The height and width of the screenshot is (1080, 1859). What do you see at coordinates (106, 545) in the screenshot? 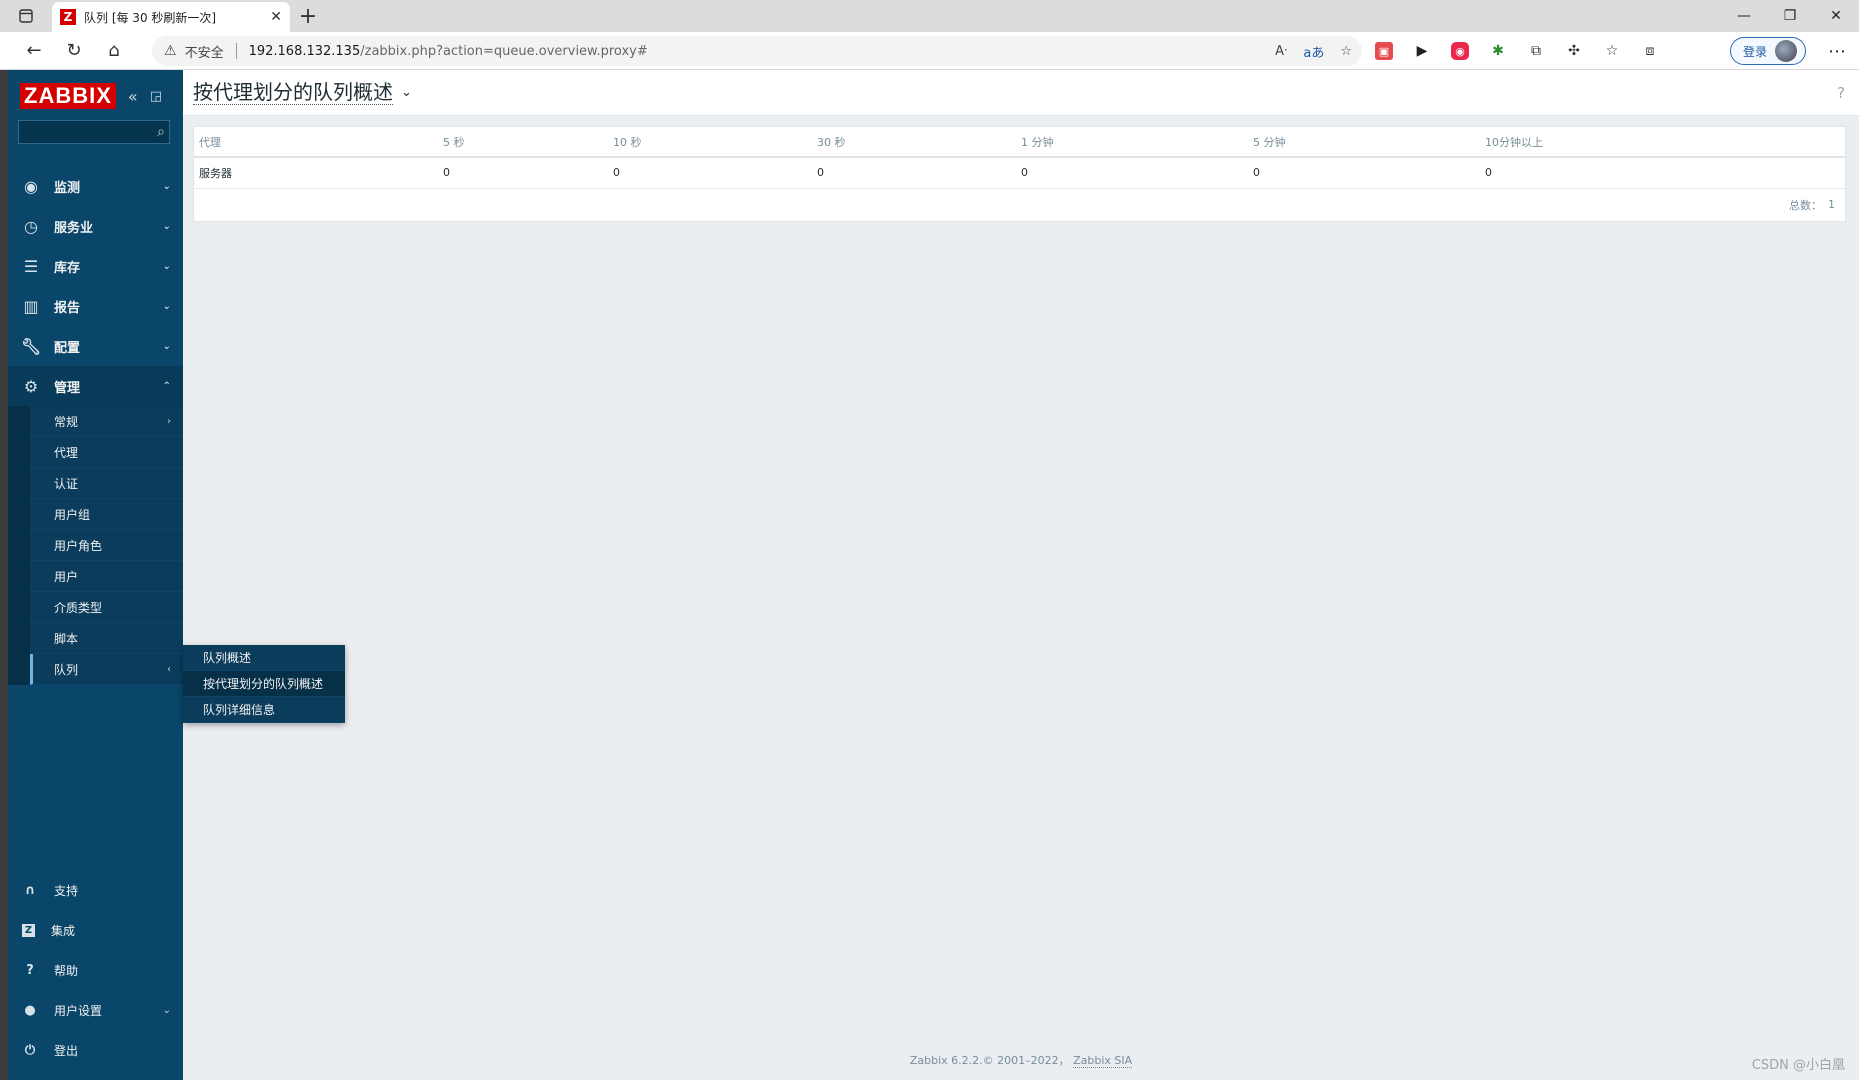
I see `submenu-item-user-roles: 用户角色` at bounding box center [106, 545].